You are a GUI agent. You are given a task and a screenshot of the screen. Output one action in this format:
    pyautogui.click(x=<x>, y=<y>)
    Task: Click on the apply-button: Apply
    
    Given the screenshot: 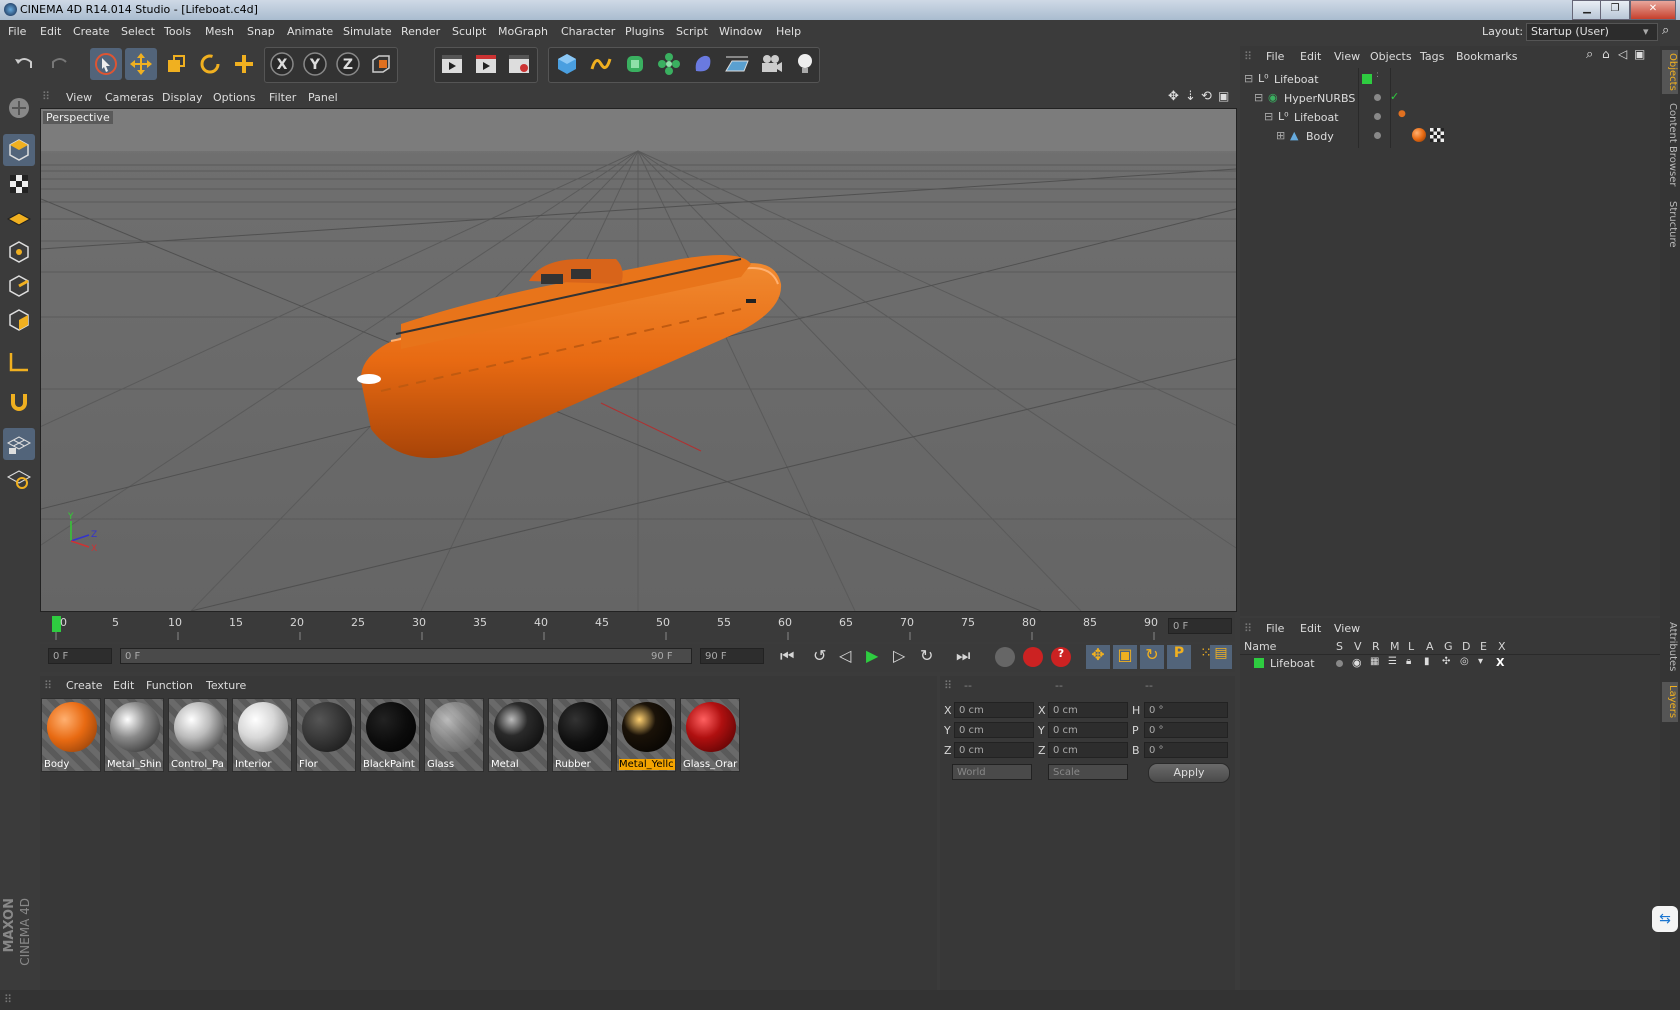 What is the action you would take?
    pyautogui.click(x=1189, y=773)
    